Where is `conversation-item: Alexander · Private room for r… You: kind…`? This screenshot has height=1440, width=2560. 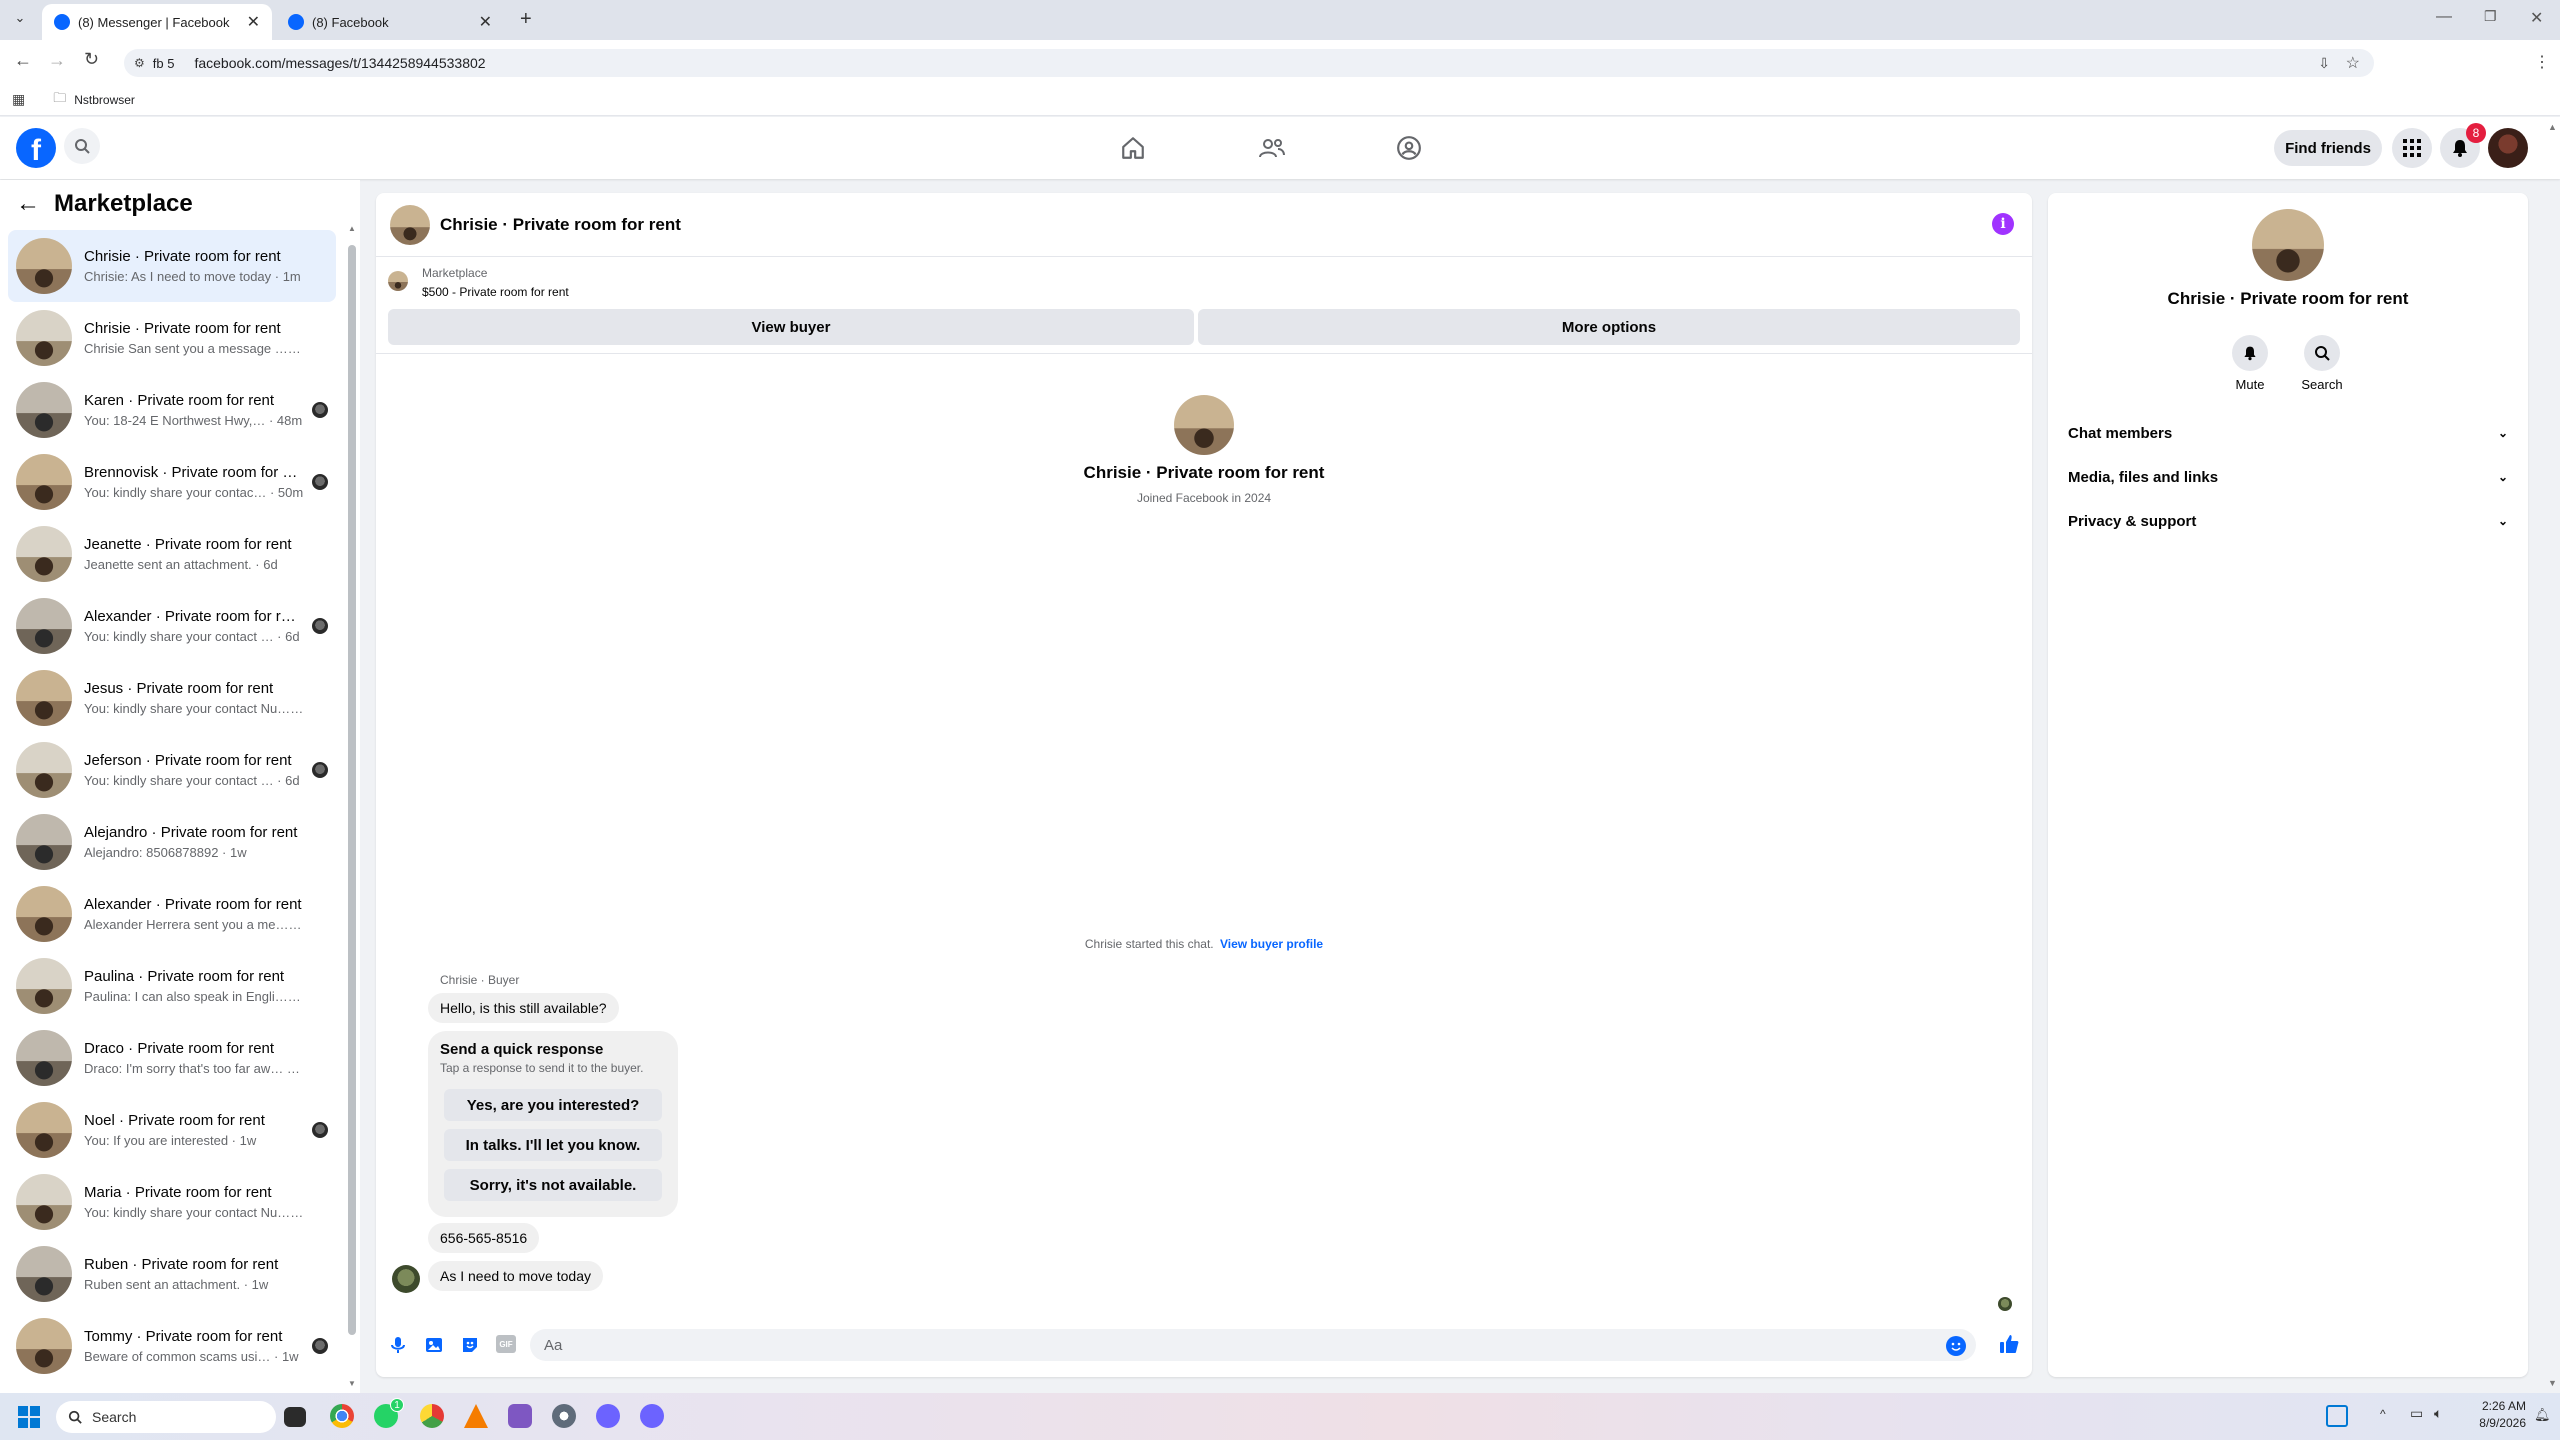
conversation-item: Alexander · Private room for r… You: kind… is located at coordinates (172, 626).